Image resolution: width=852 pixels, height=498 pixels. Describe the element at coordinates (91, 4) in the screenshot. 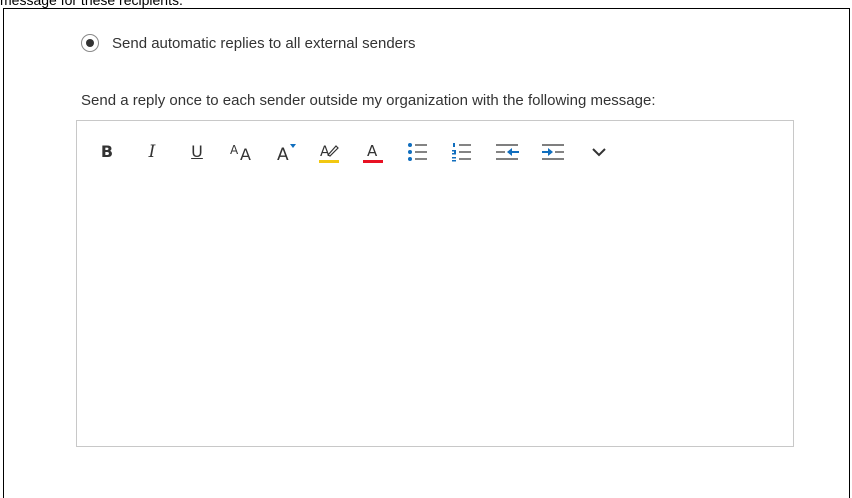

I see `clipped-heading-text: message for these recipients.` at that location.